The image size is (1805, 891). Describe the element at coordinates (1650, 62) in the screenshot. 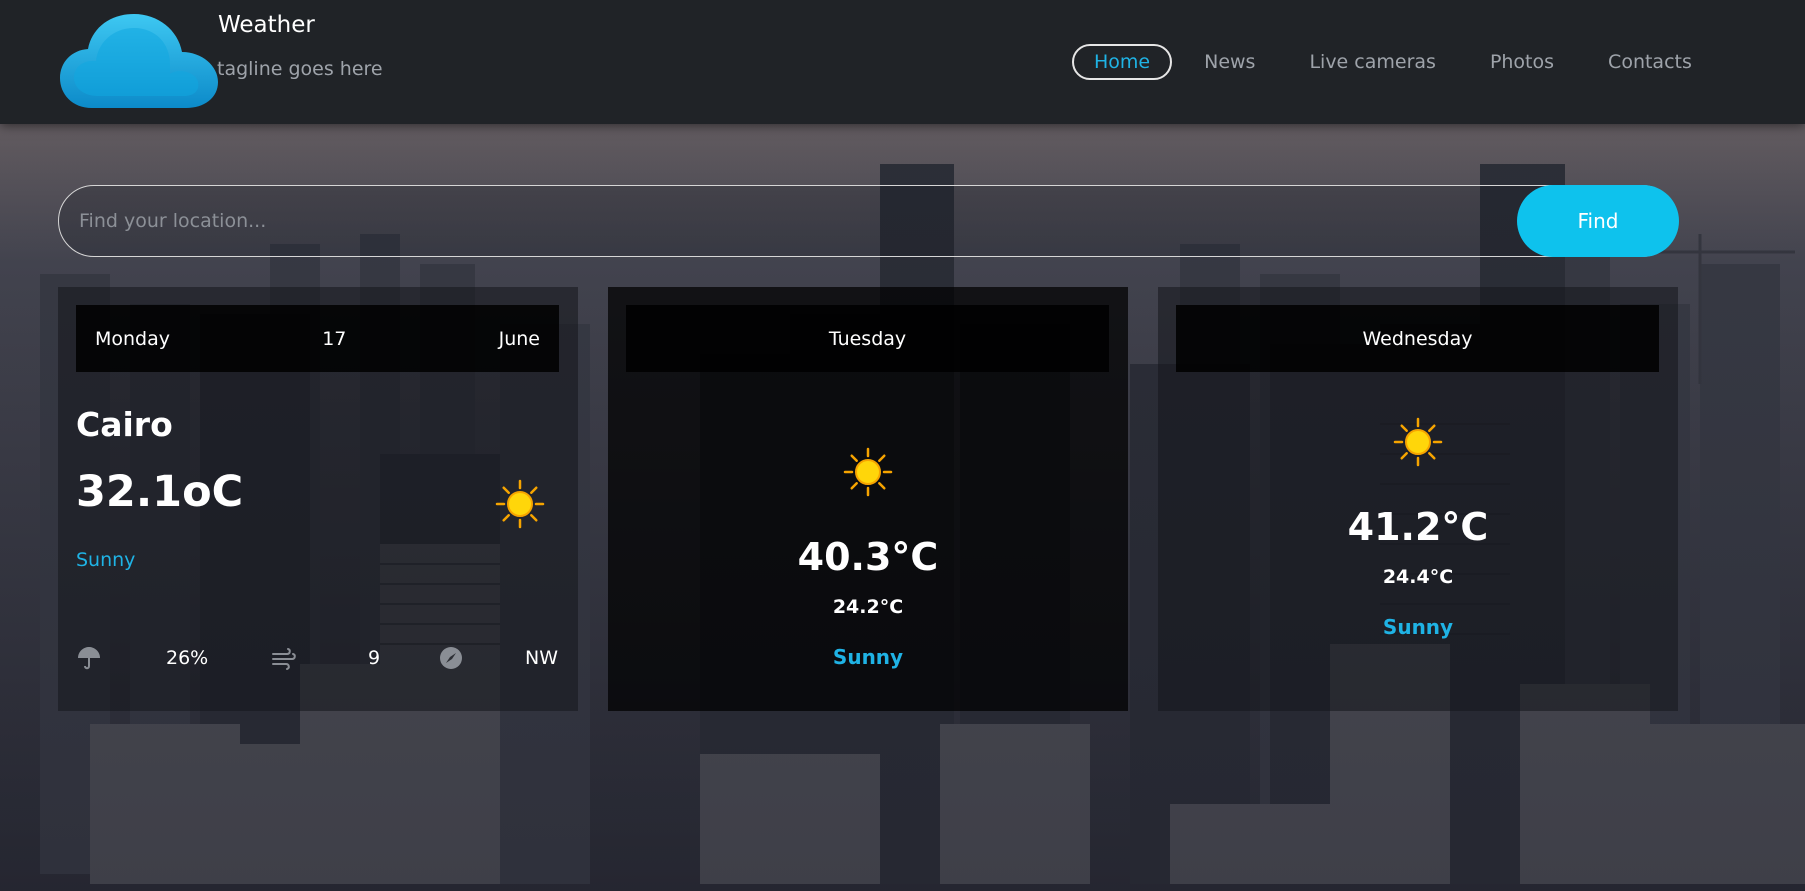

I see `nav-contacts: Contacts` at that location.